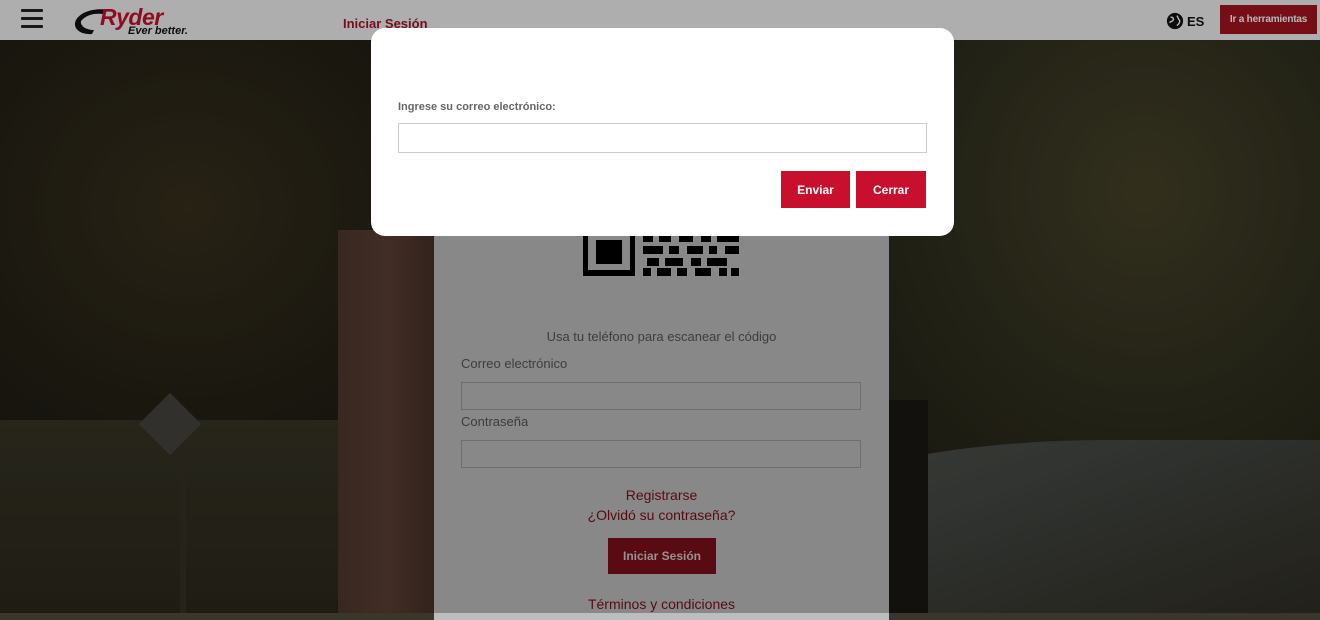  Describe the element at coordinates (815, 189) in the screenshot. I see `send-button: Enviar` at that location.